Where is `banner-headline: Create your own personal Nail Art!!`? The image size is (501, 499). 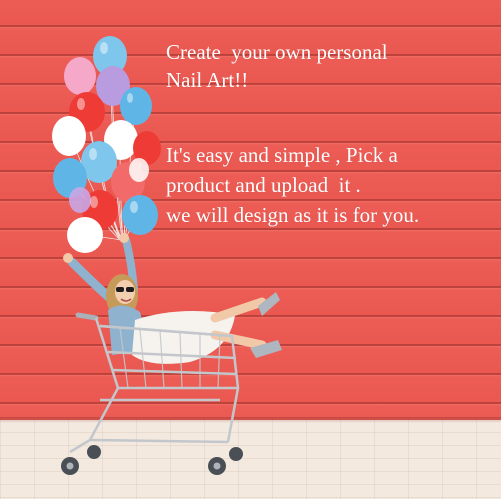 banner-headline: Create your own personal Nail Art!! is located at coordinates (331, 66).